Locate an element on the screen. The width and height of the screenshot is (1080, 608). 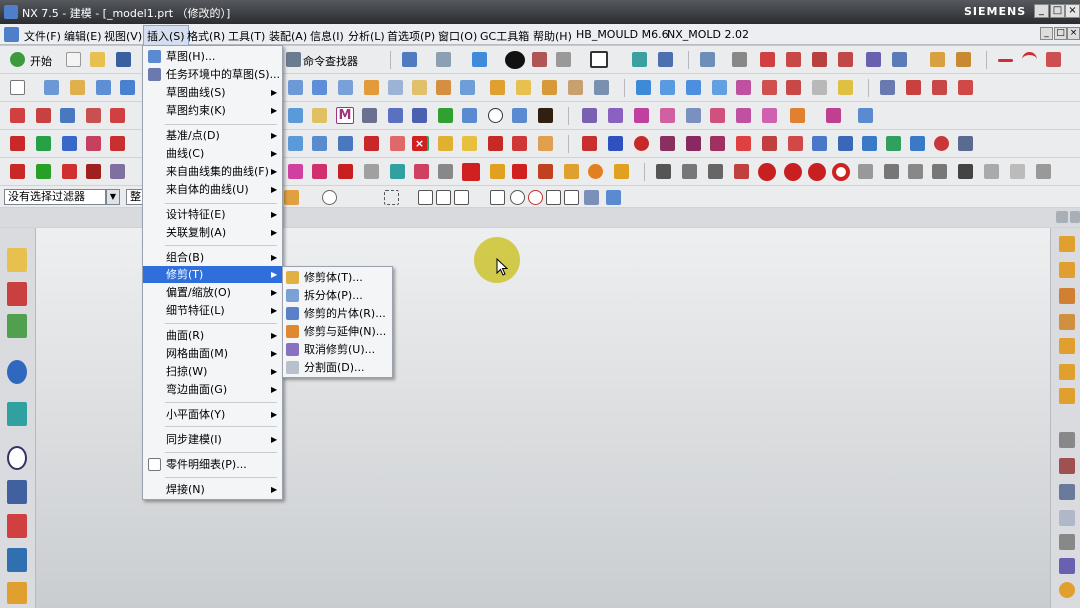
feature-parameters-icon is located at coordinates (43, 115).